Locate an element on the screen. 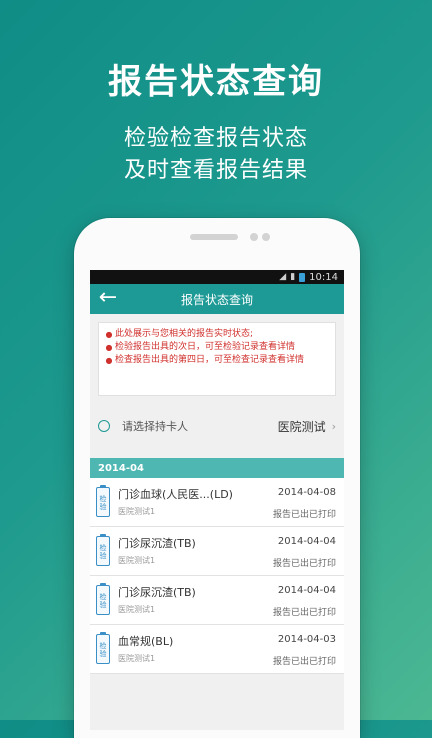  phone-camera is located at coordinates (254, 237).